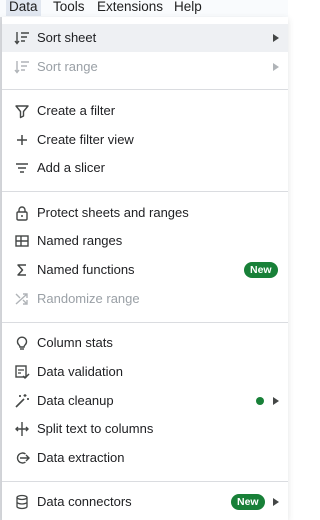  Describe the element at coordinates (22, 343) in the screenshot. I see `lightbulb-icon` at that location.